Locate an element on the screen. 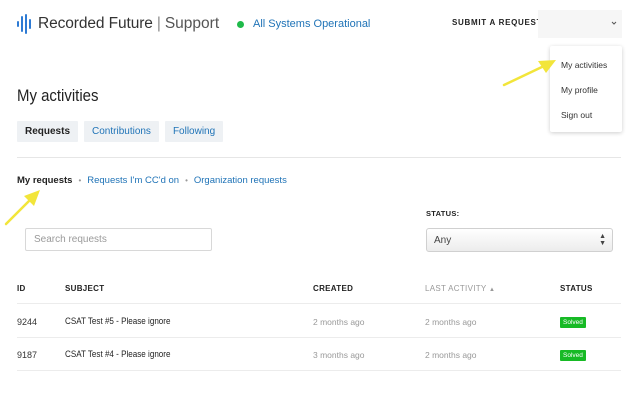 This screenshot has height=412, width=636. column-header-last-activity: LAST ACTIVITY ▲ is located at coordinates (460, 288).